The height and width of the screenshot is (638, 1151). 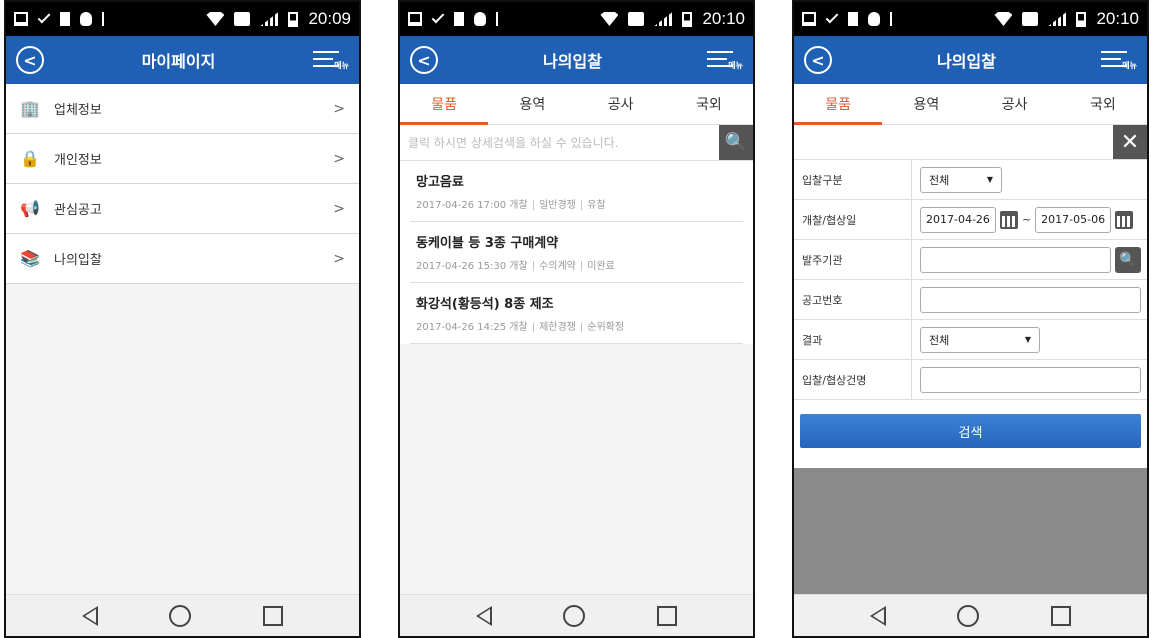 What do you see at coordinates (853, 259) in the screenshot?
I see `agency-label: 발주기관` at bounding box center [853, 259].